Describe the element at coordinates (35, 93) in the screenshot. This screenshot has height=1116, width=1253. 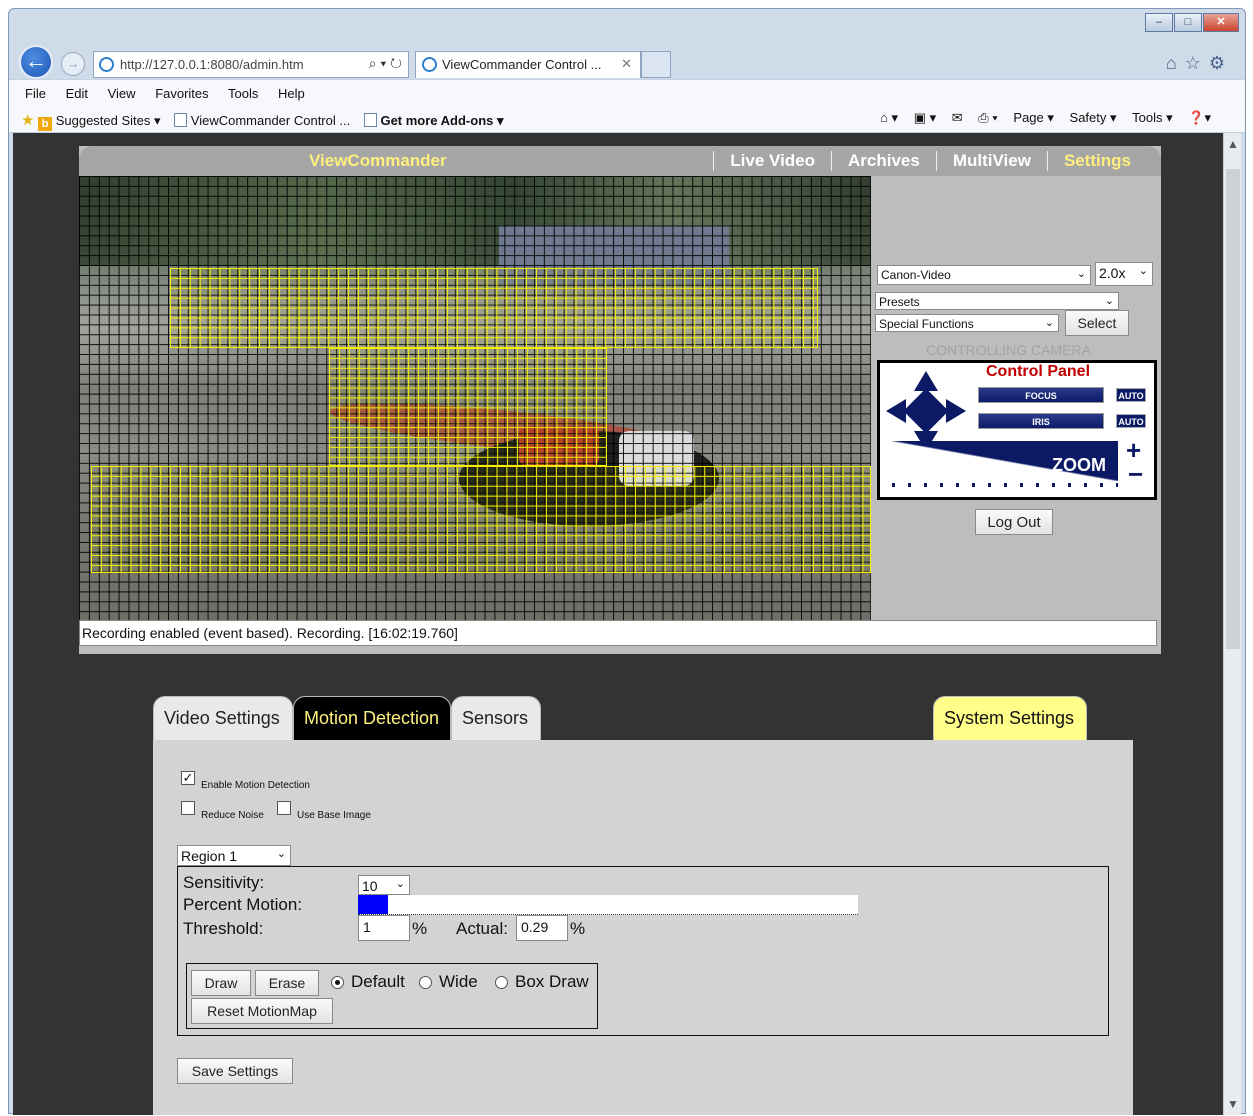
I see `menu-file: File` at that location.